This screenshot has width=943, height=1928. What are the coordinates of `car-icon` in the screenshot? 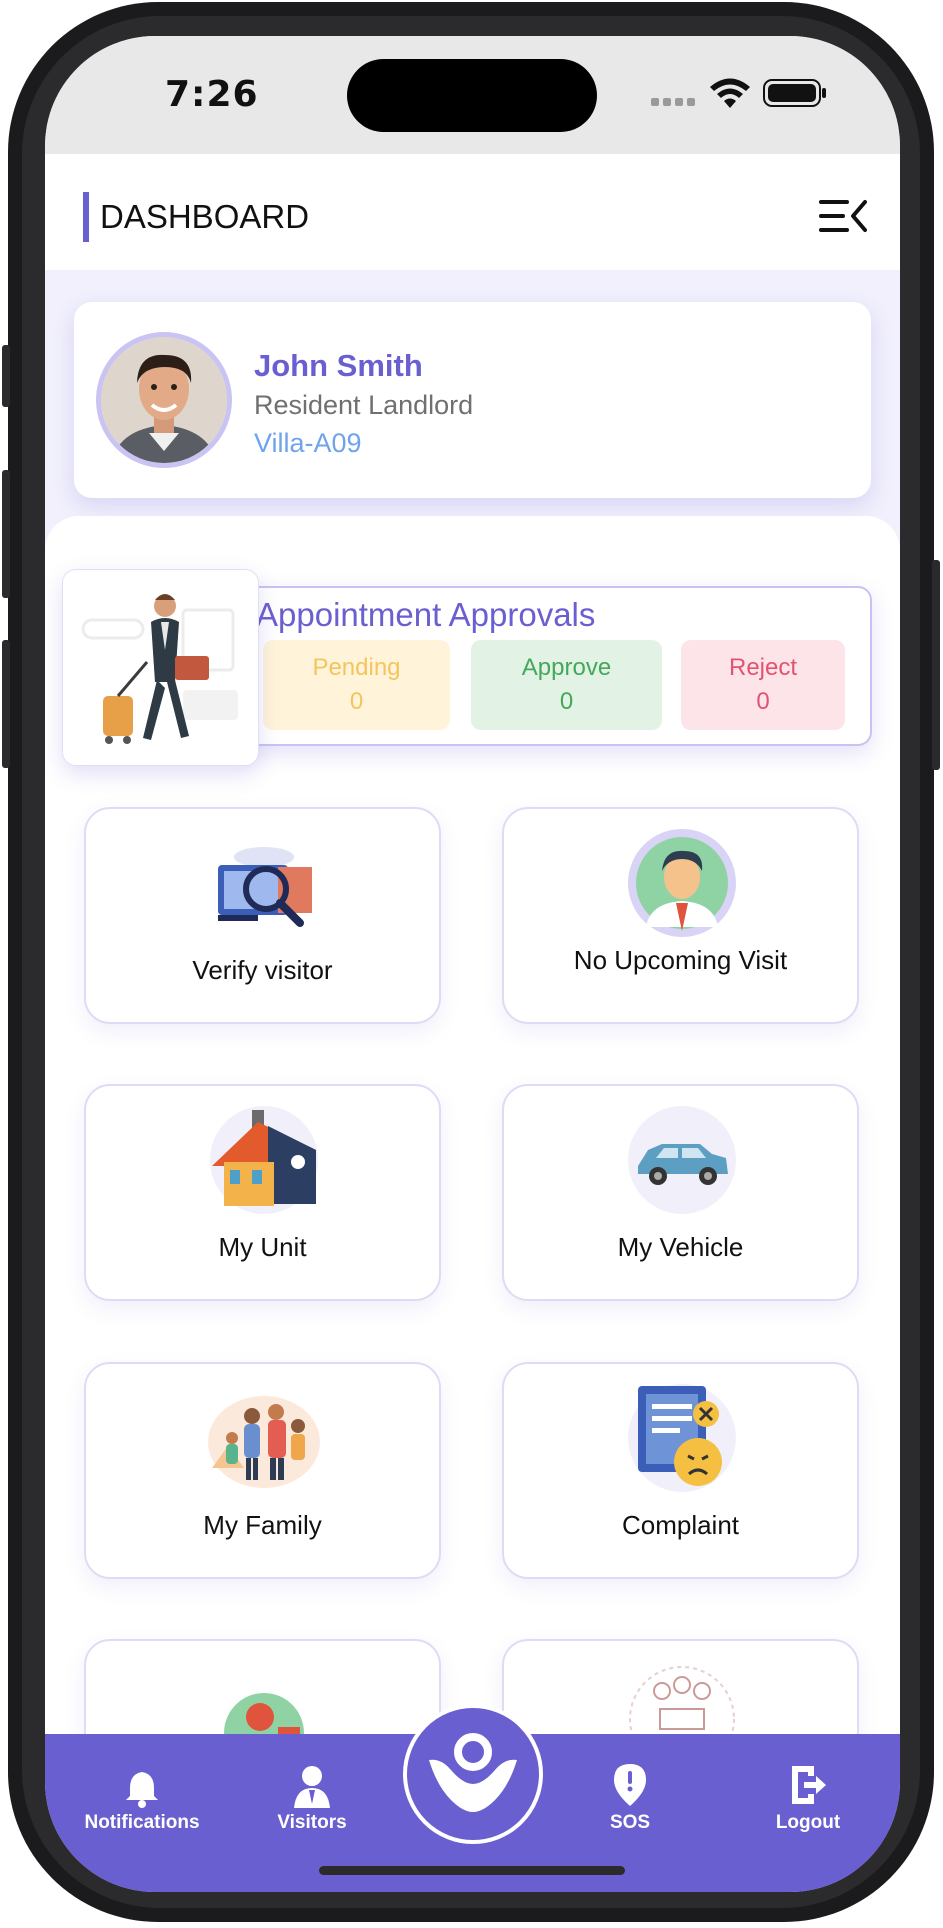 It's located at (682, 1160).